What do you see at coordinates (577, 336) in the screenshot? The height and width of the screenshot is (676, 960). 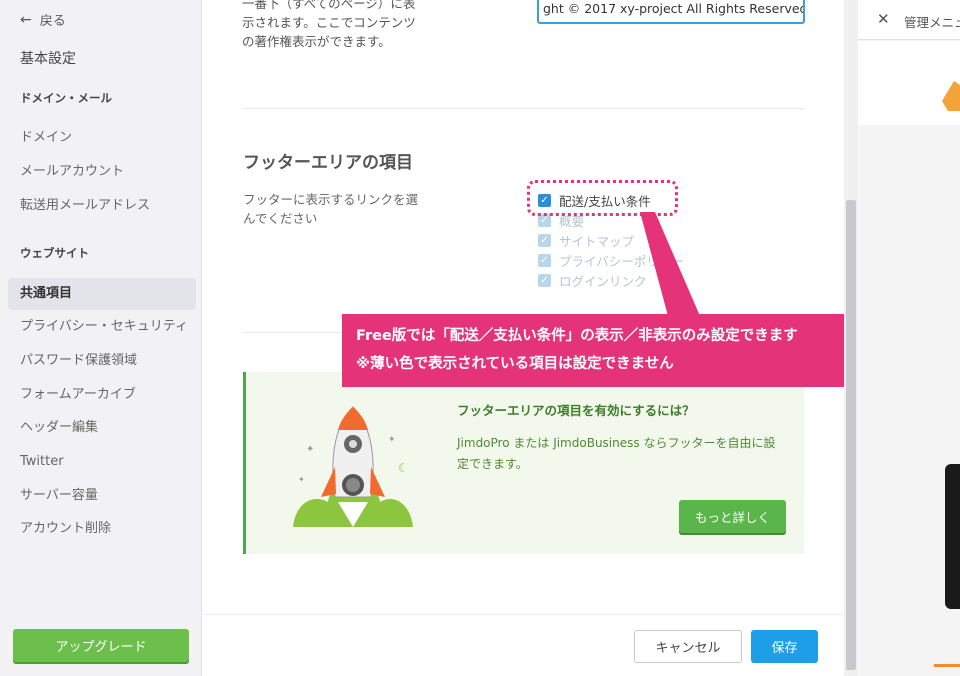 I see `callout-line1: Free版では「配送／支払い条件」の表示／非表示のみ設定できます` at bounding box center [577, 336].